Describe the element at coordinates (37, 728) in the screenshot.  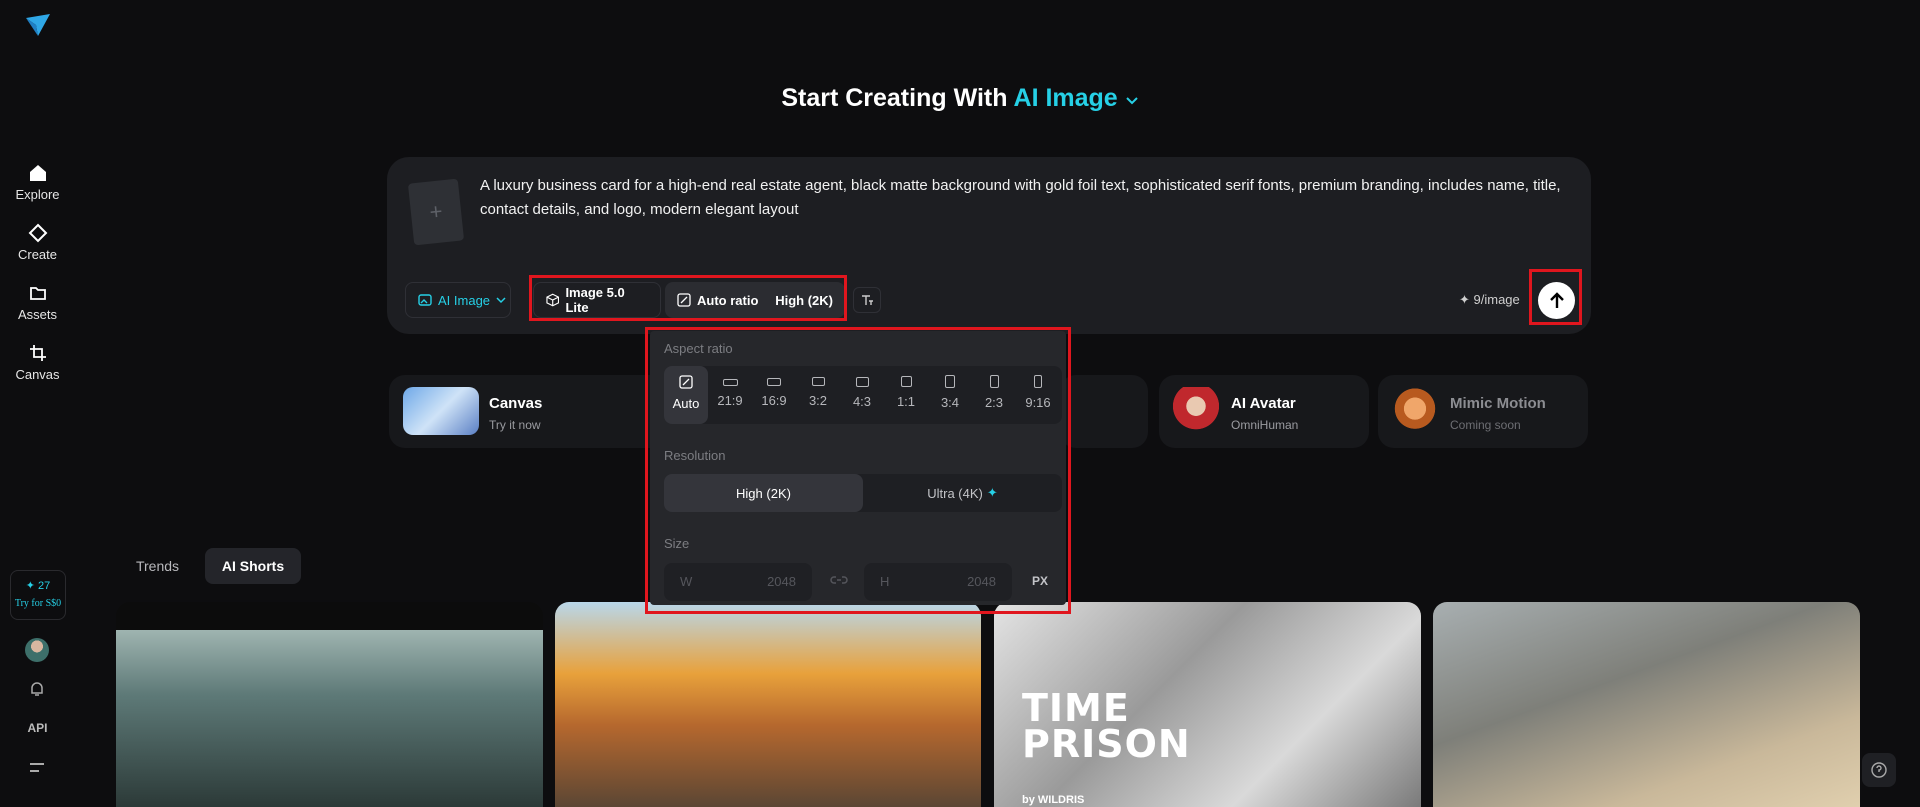
I see `api-link: API` at that location.